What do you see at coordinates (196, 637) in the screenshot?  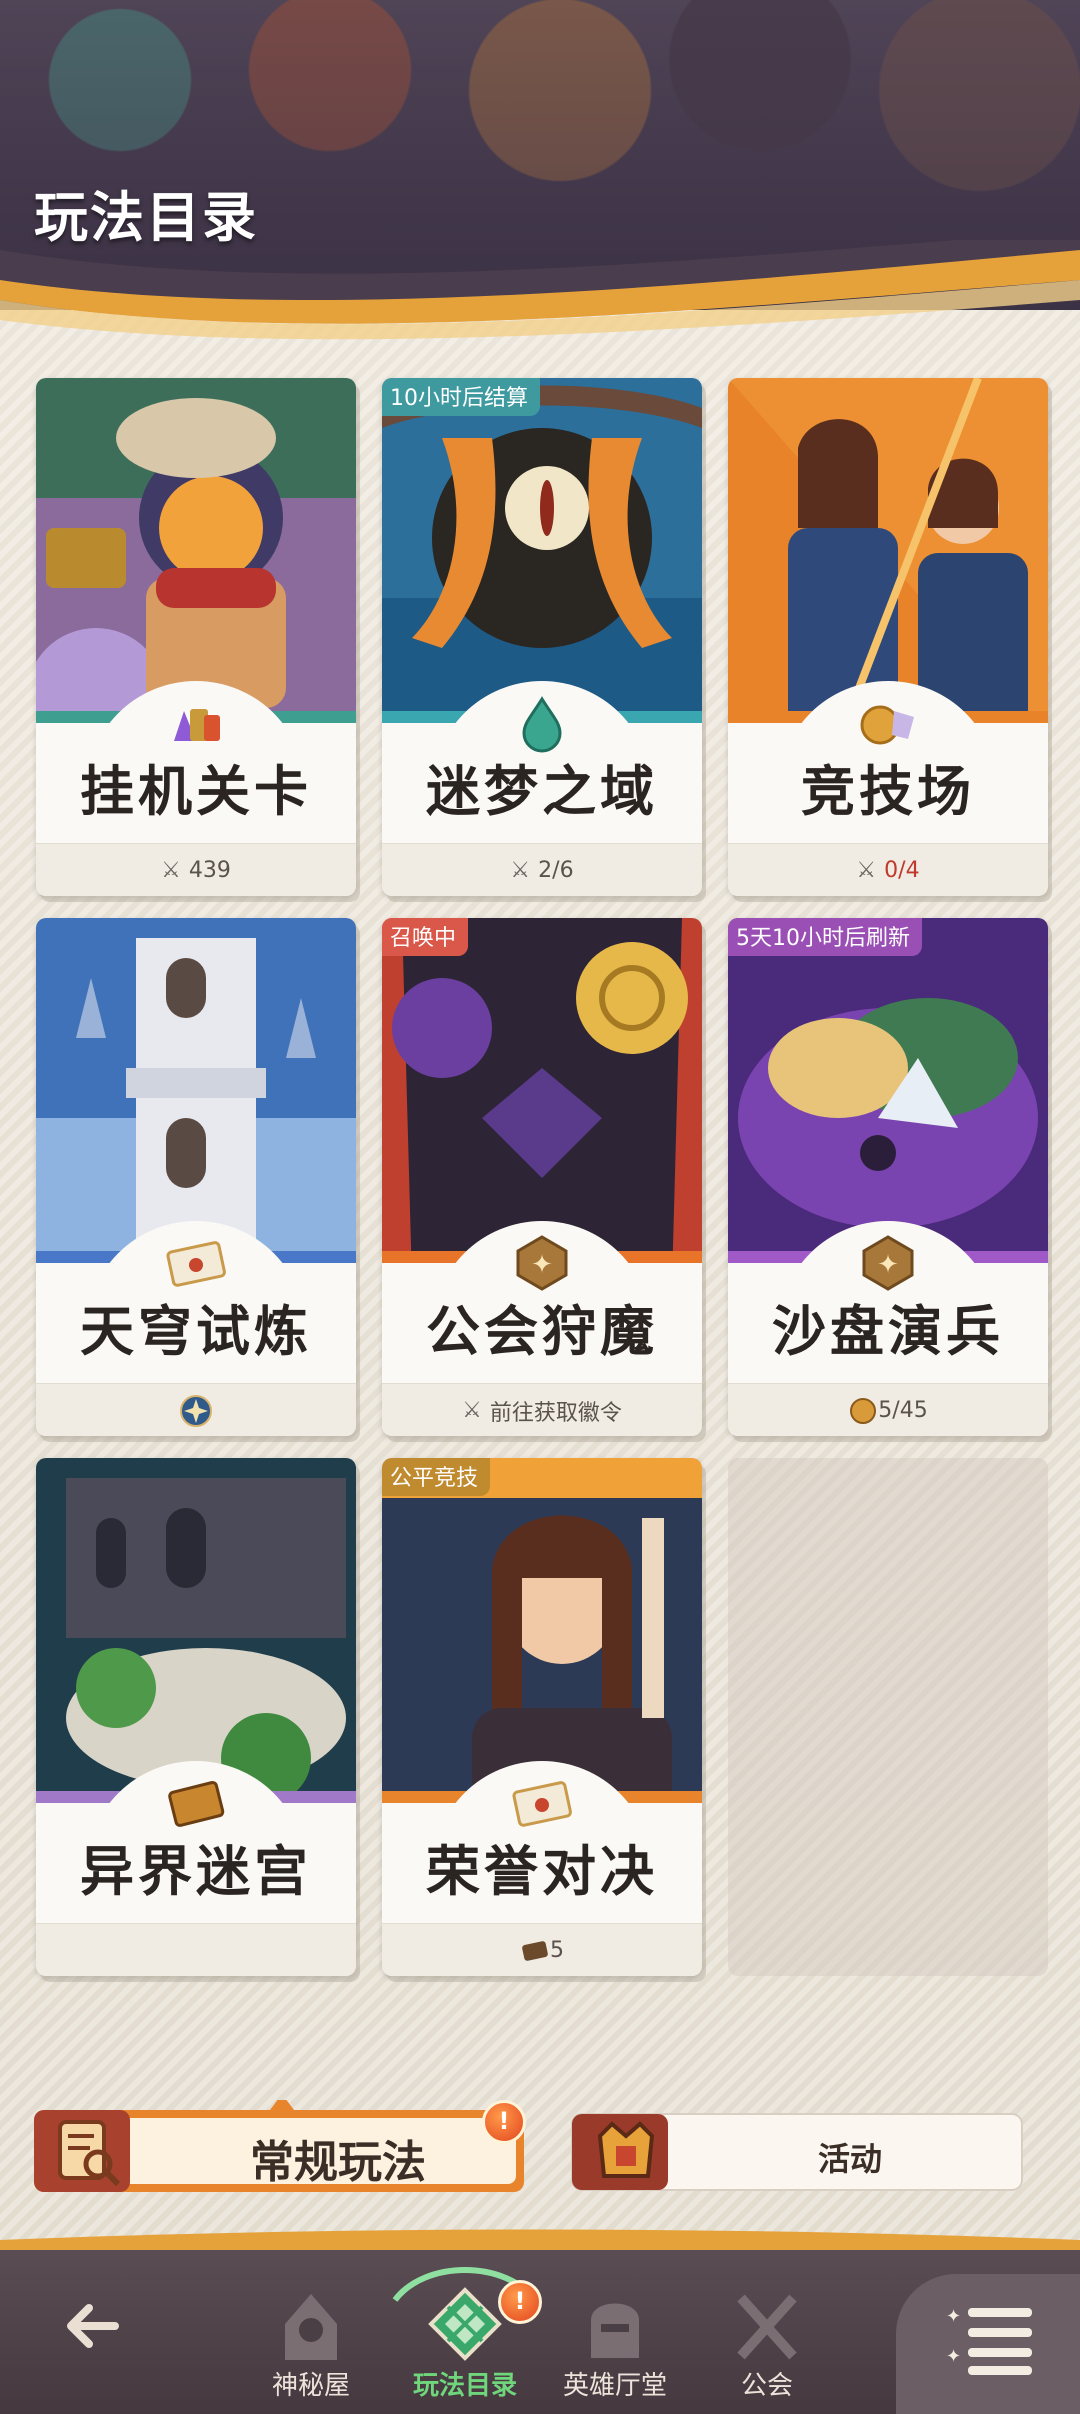 I see `card-idle-stages: 挂机关卡 ⚔ 439` at bounding box center [196, 637].